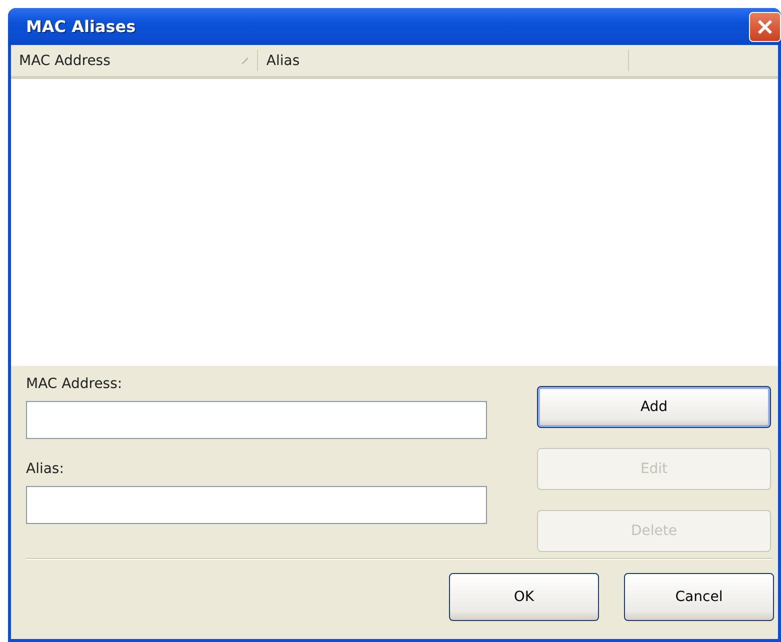 Image resolution: width=781 pixels, height=642 pixels. What do you see at coordinates (699, 597) in the screenshot?
I see `dialog-button: Cancel` at bounding box center [699, 597].